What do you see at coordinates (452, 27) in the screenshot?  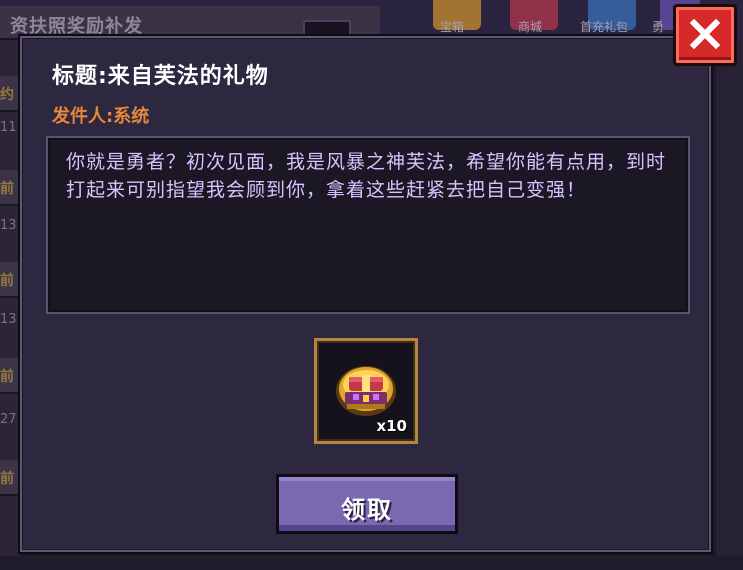 I see `bg-chest-label: 宝箱` at bounding box center [452, 27].